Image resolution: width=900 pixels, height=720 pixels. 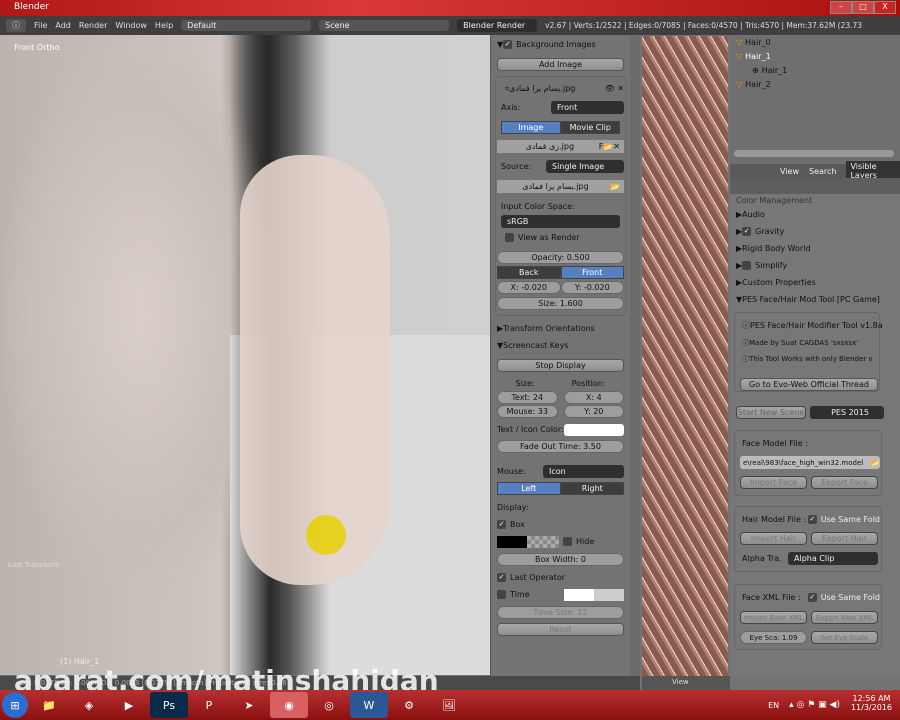 What do you see at coordinates (773, 617) in the screenshot?
I see `import-base-xml-button: Import Base XML` at bounding box center [773, 617].